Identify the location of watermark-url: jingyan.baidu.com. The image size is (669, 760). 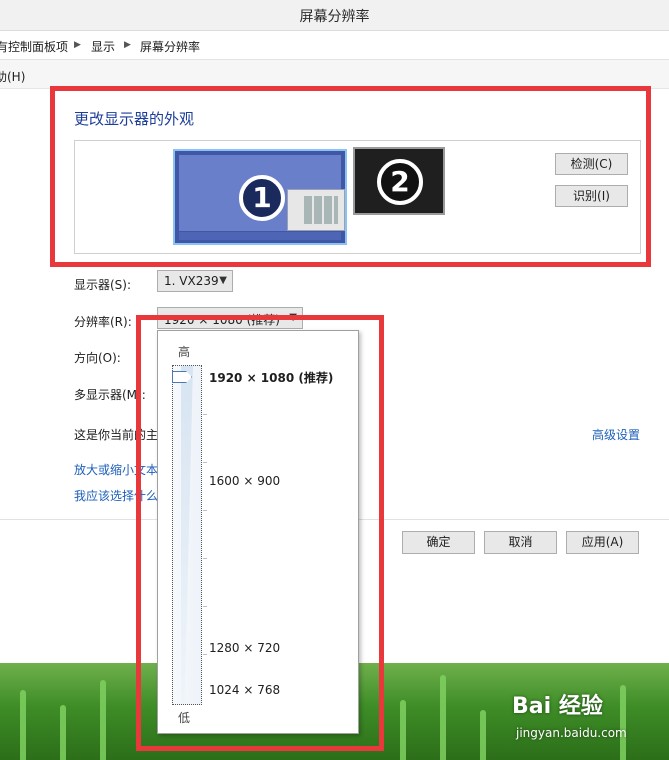
(571, 733).